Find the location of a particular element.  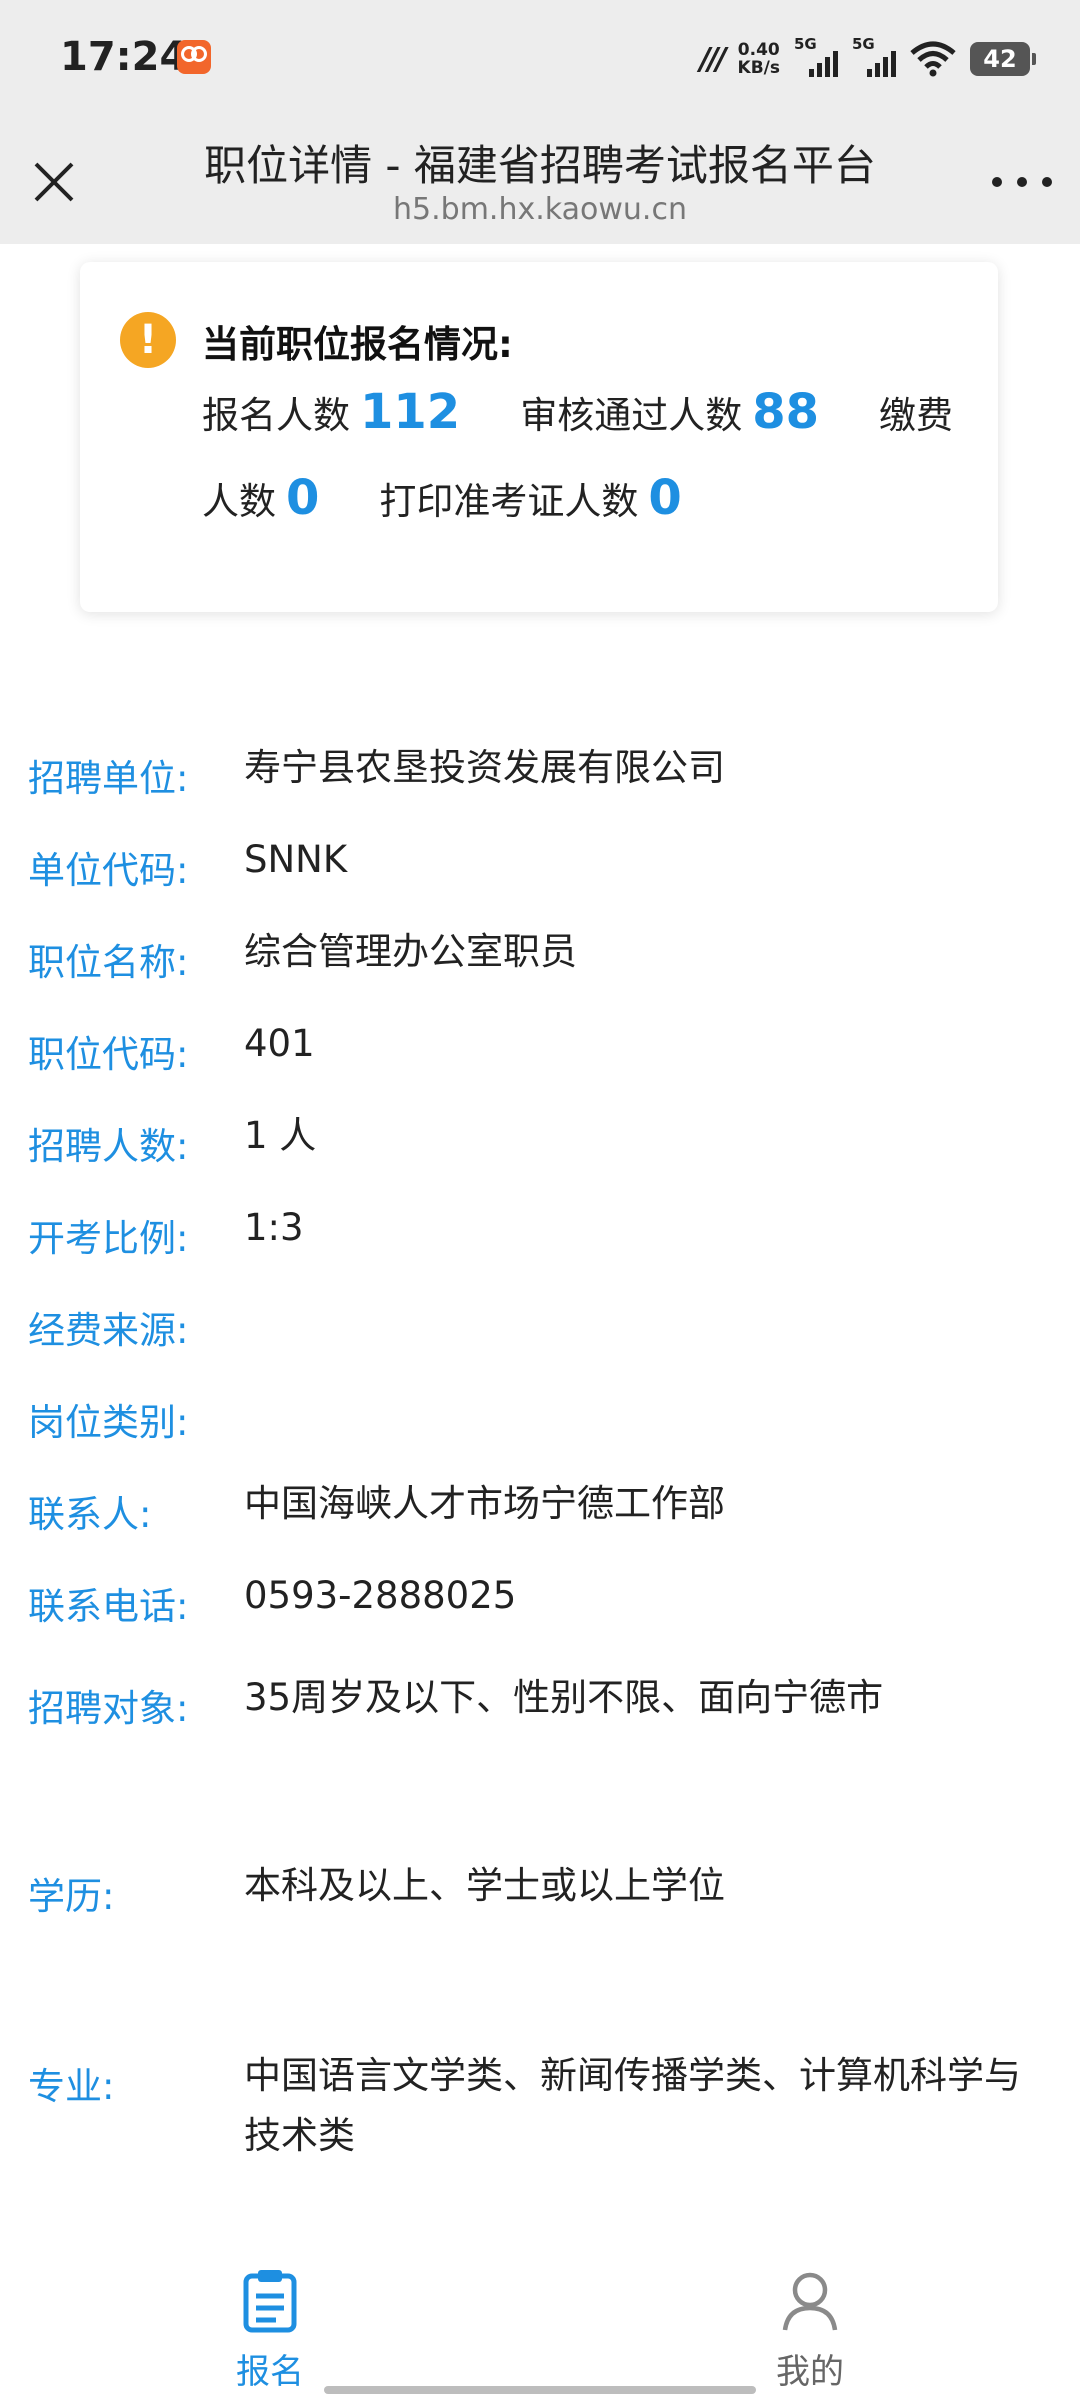

detail-value: 中国海峡人才市场宁德工作部 is located at coordinates (484, 1503).